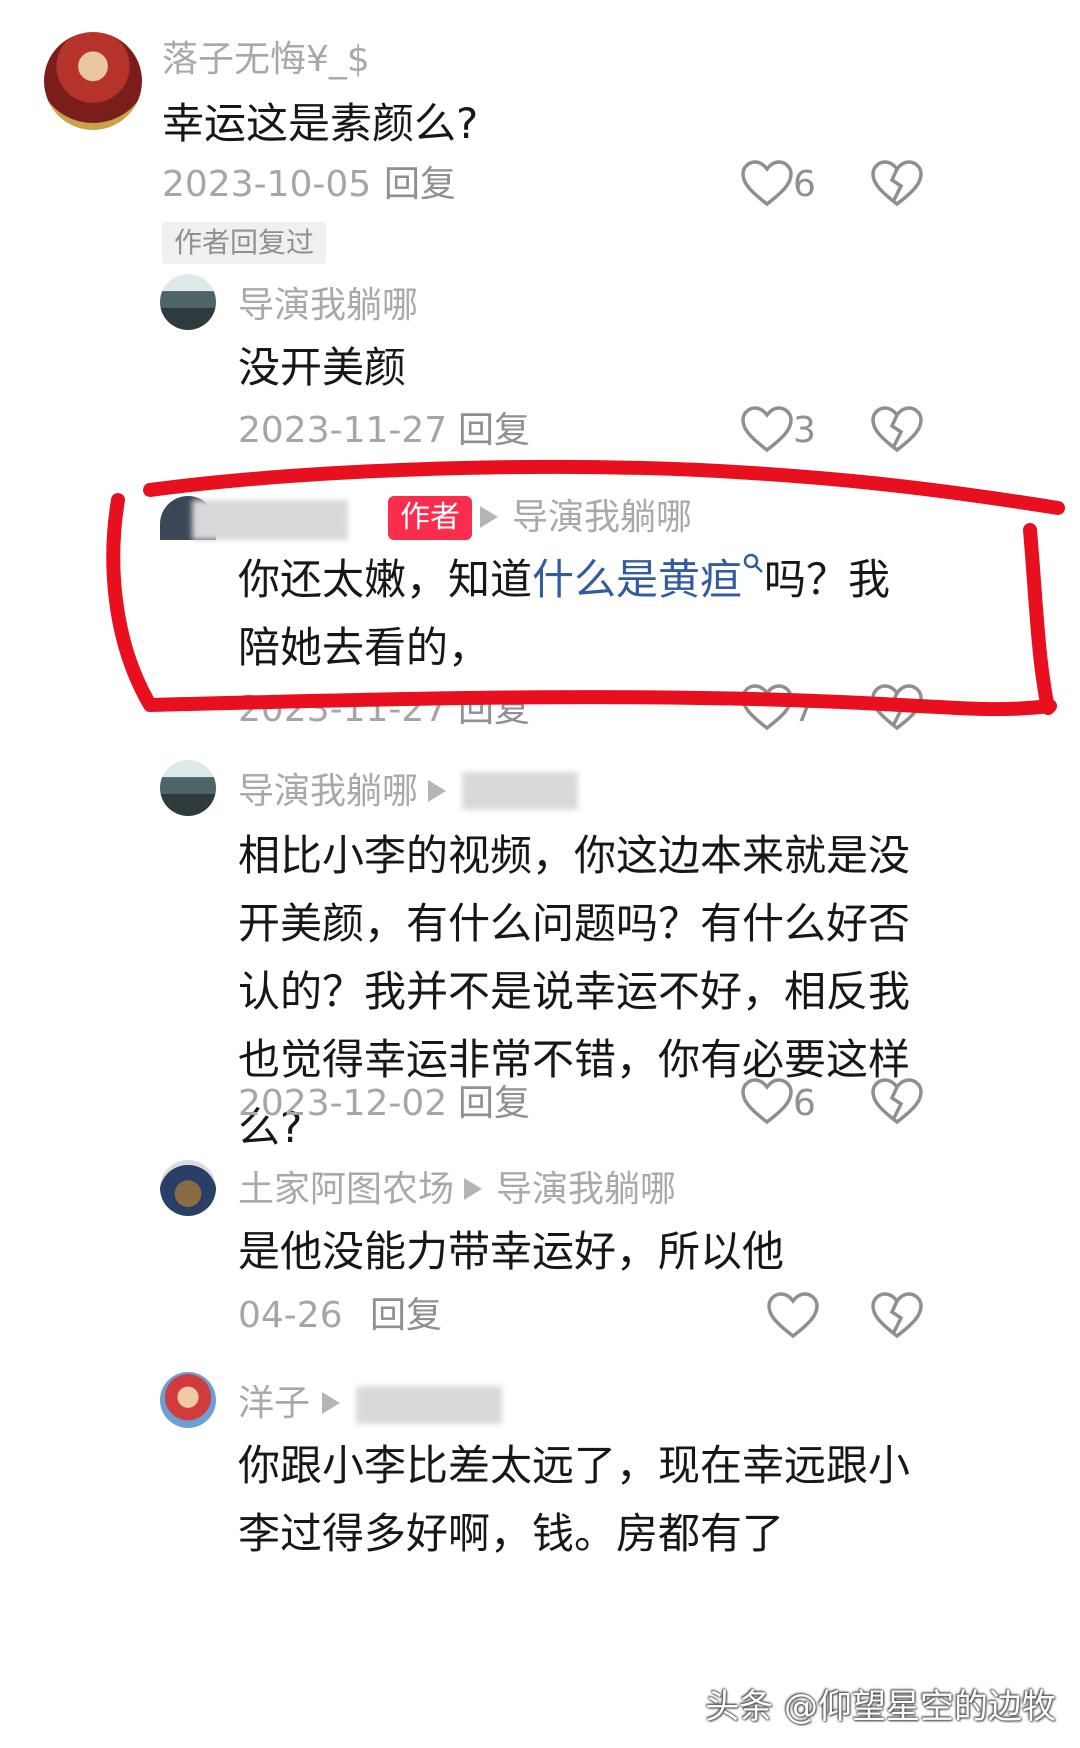 The height and width of the screenshot is (1748, 1080). I want to click on comment-text: 你跟小李比差太远了，现在幸远跟小李过得多好啊，钱。房都有了, so click(574, 1499).